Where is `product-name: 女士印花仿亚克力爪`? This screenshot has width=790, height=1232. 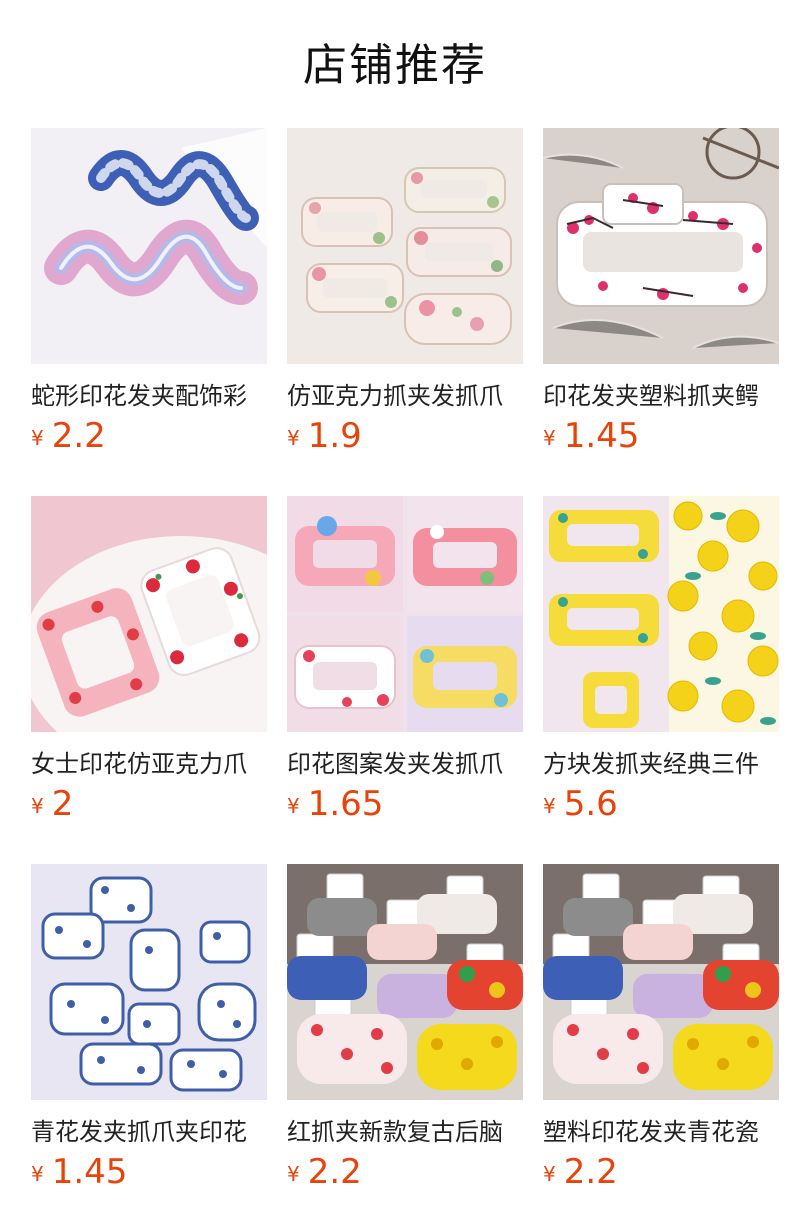 product-name: 女士印花仿亚克力爪 is located at coordinates (149, 764).